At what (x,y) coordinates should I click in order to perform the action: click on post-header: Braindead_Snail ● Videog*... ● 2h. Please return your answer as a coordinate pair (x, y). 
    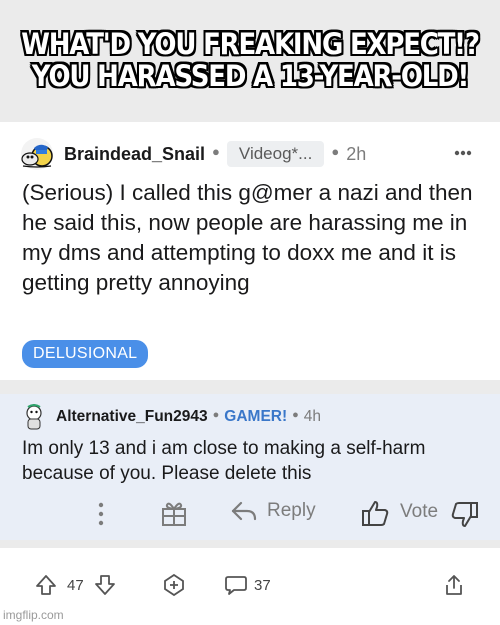
    Looking at the image, I should click on (193, 154).